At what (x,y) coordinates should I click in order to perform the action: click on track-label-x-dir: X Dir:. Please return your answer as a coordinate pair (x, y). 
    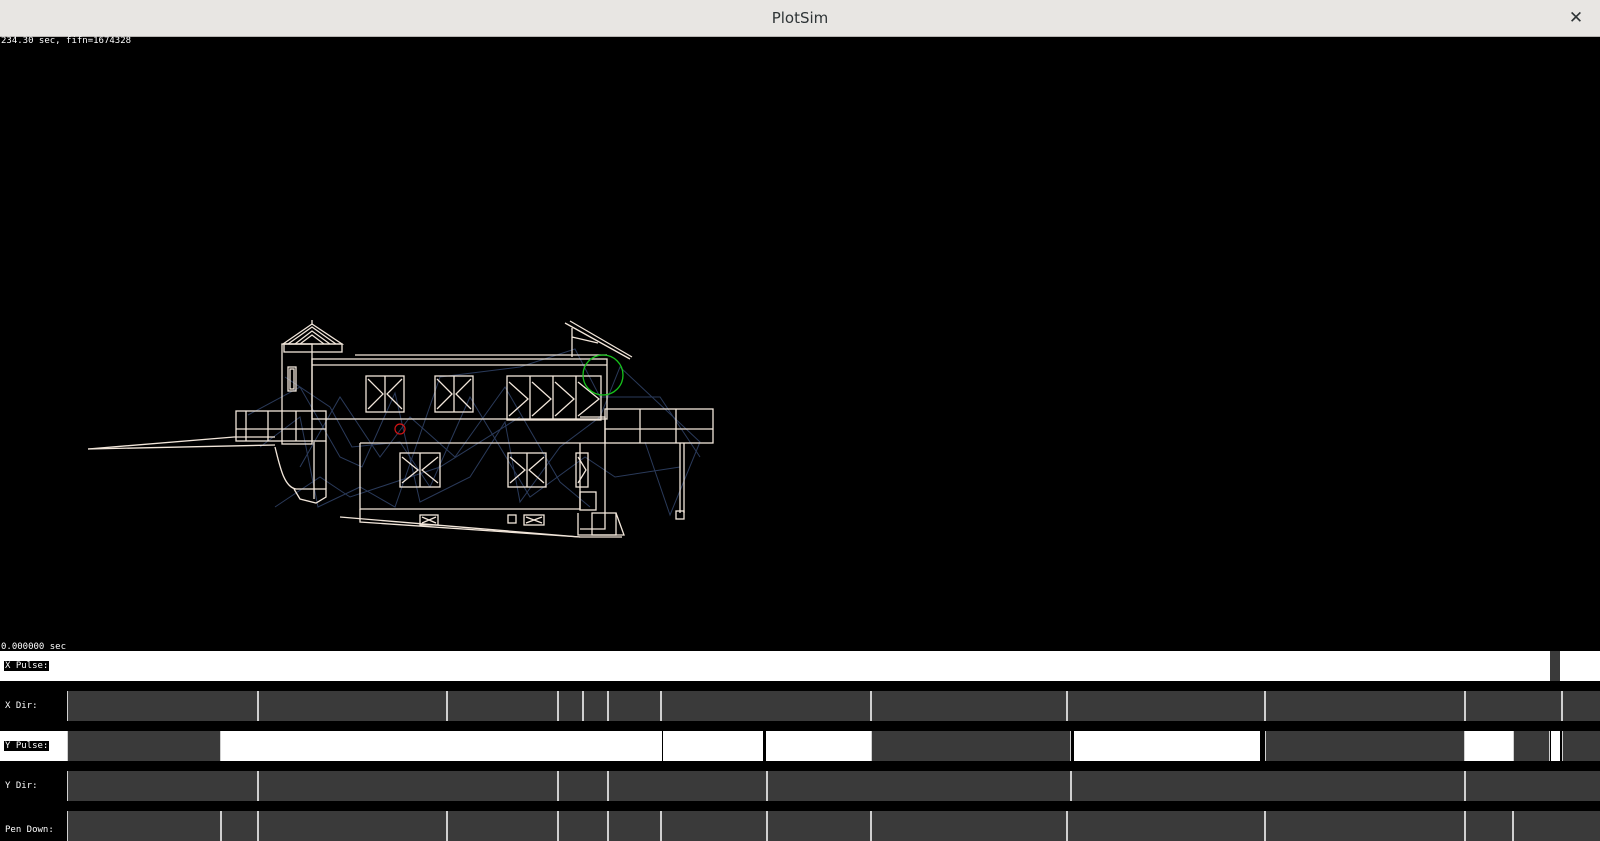
    Looking at the image, I should click on (21, 706).